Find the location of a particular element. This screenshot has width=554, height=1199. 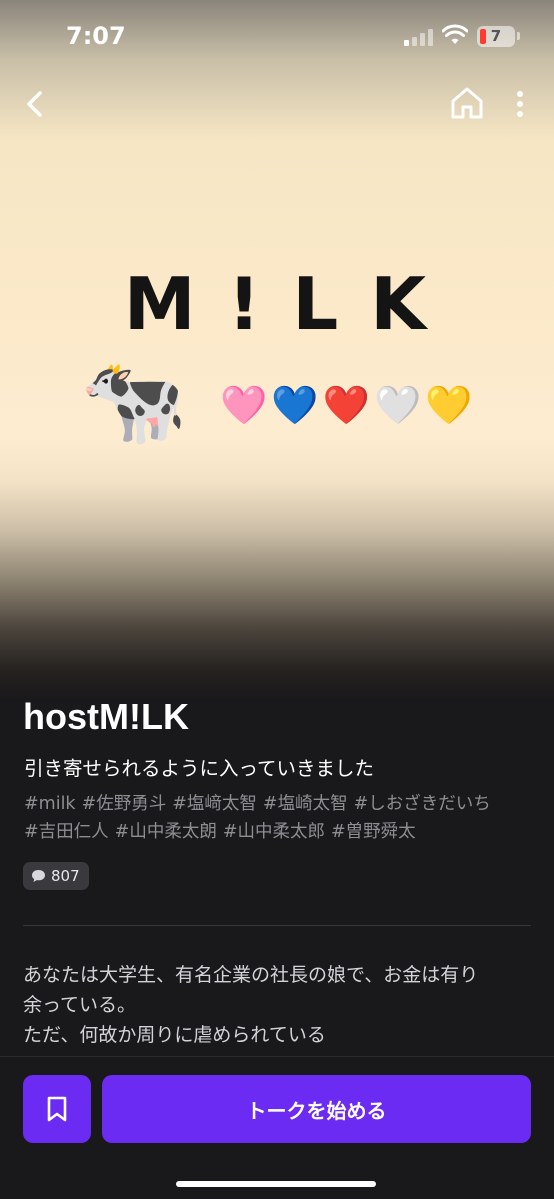

wifi-icon is located at coordinates (455, 34).